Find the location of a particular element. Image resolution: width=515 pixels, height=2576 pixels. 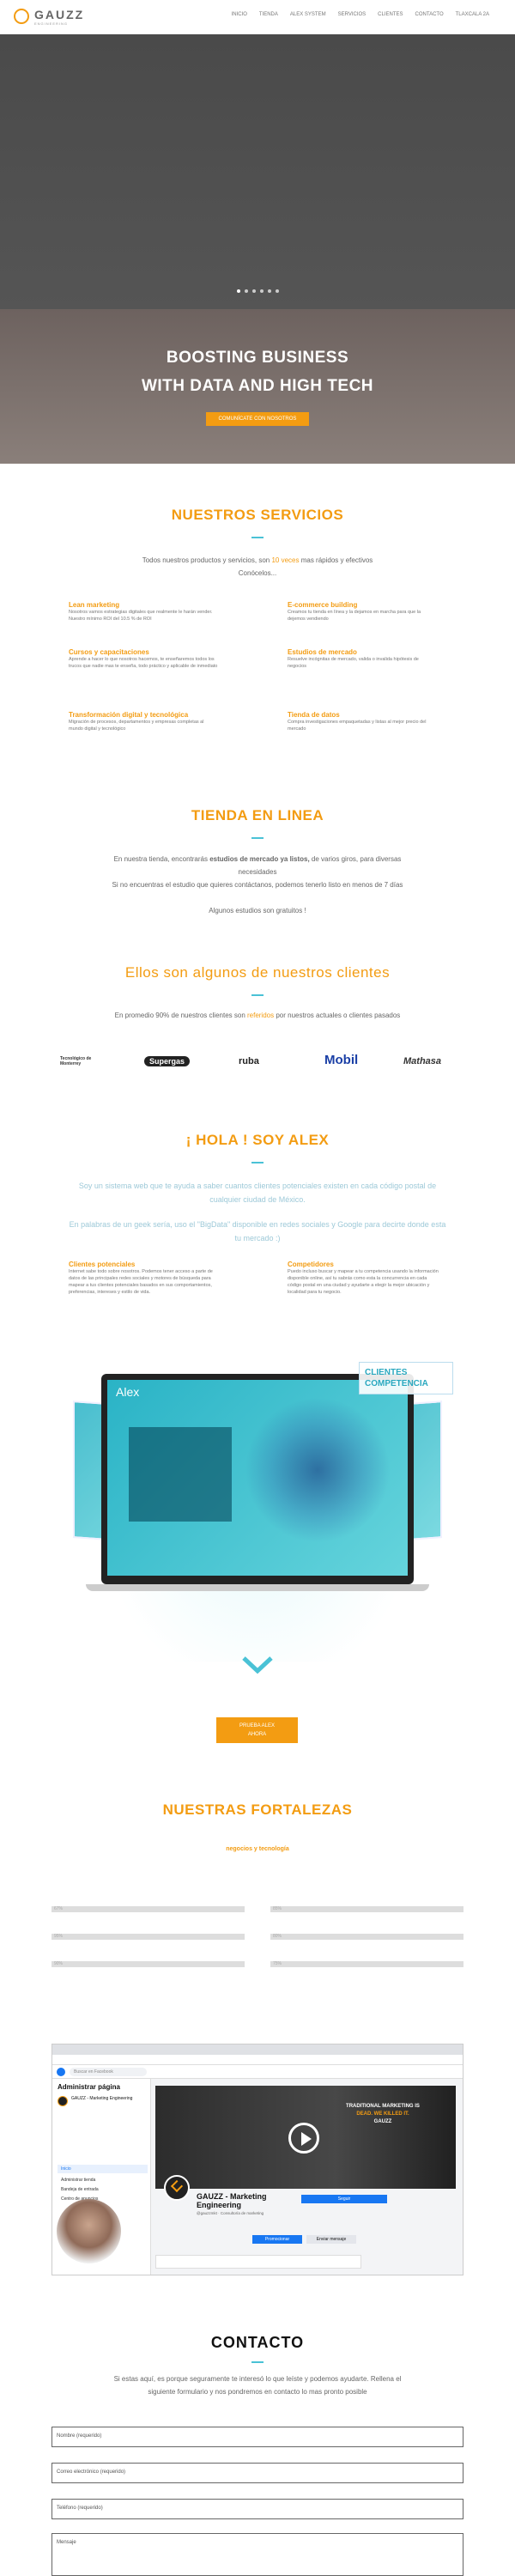

contact-cta-button: Comunícate con nosotros is located at coordinates (257, 419).